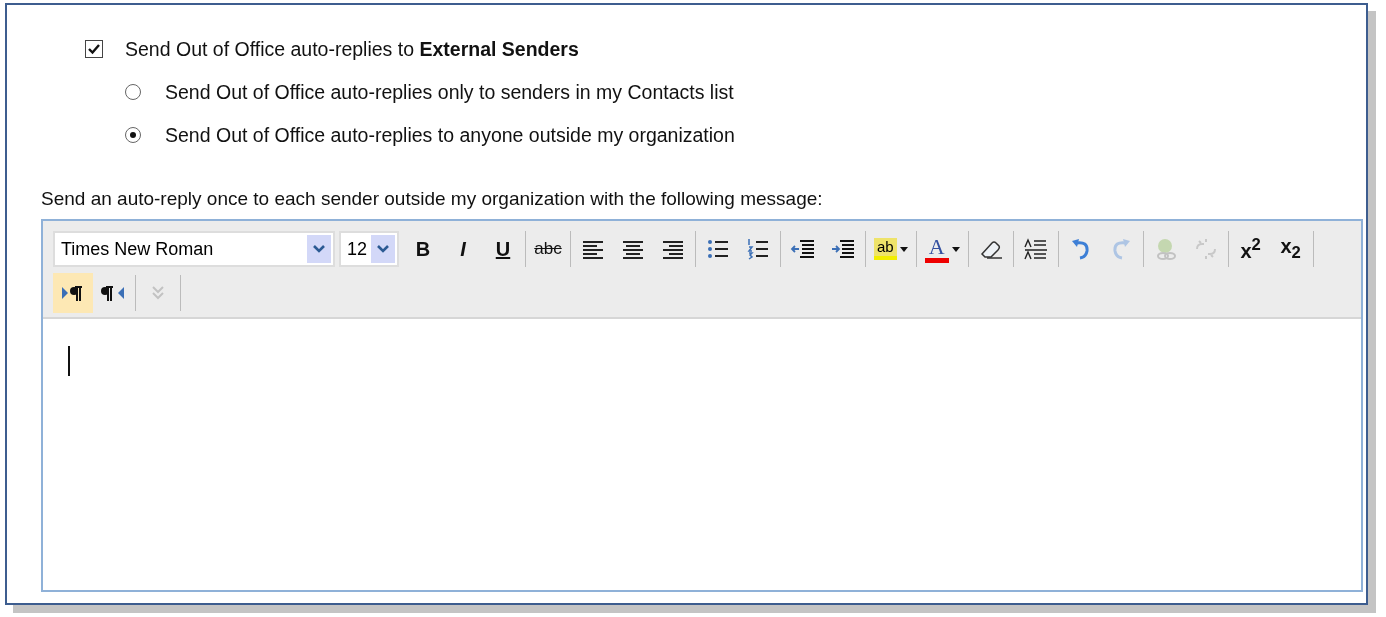 Image resolution: width=1386 pixels, height=617 pixels. I want to click on superscript-button: x$^{2}$, so click(1250, 249).